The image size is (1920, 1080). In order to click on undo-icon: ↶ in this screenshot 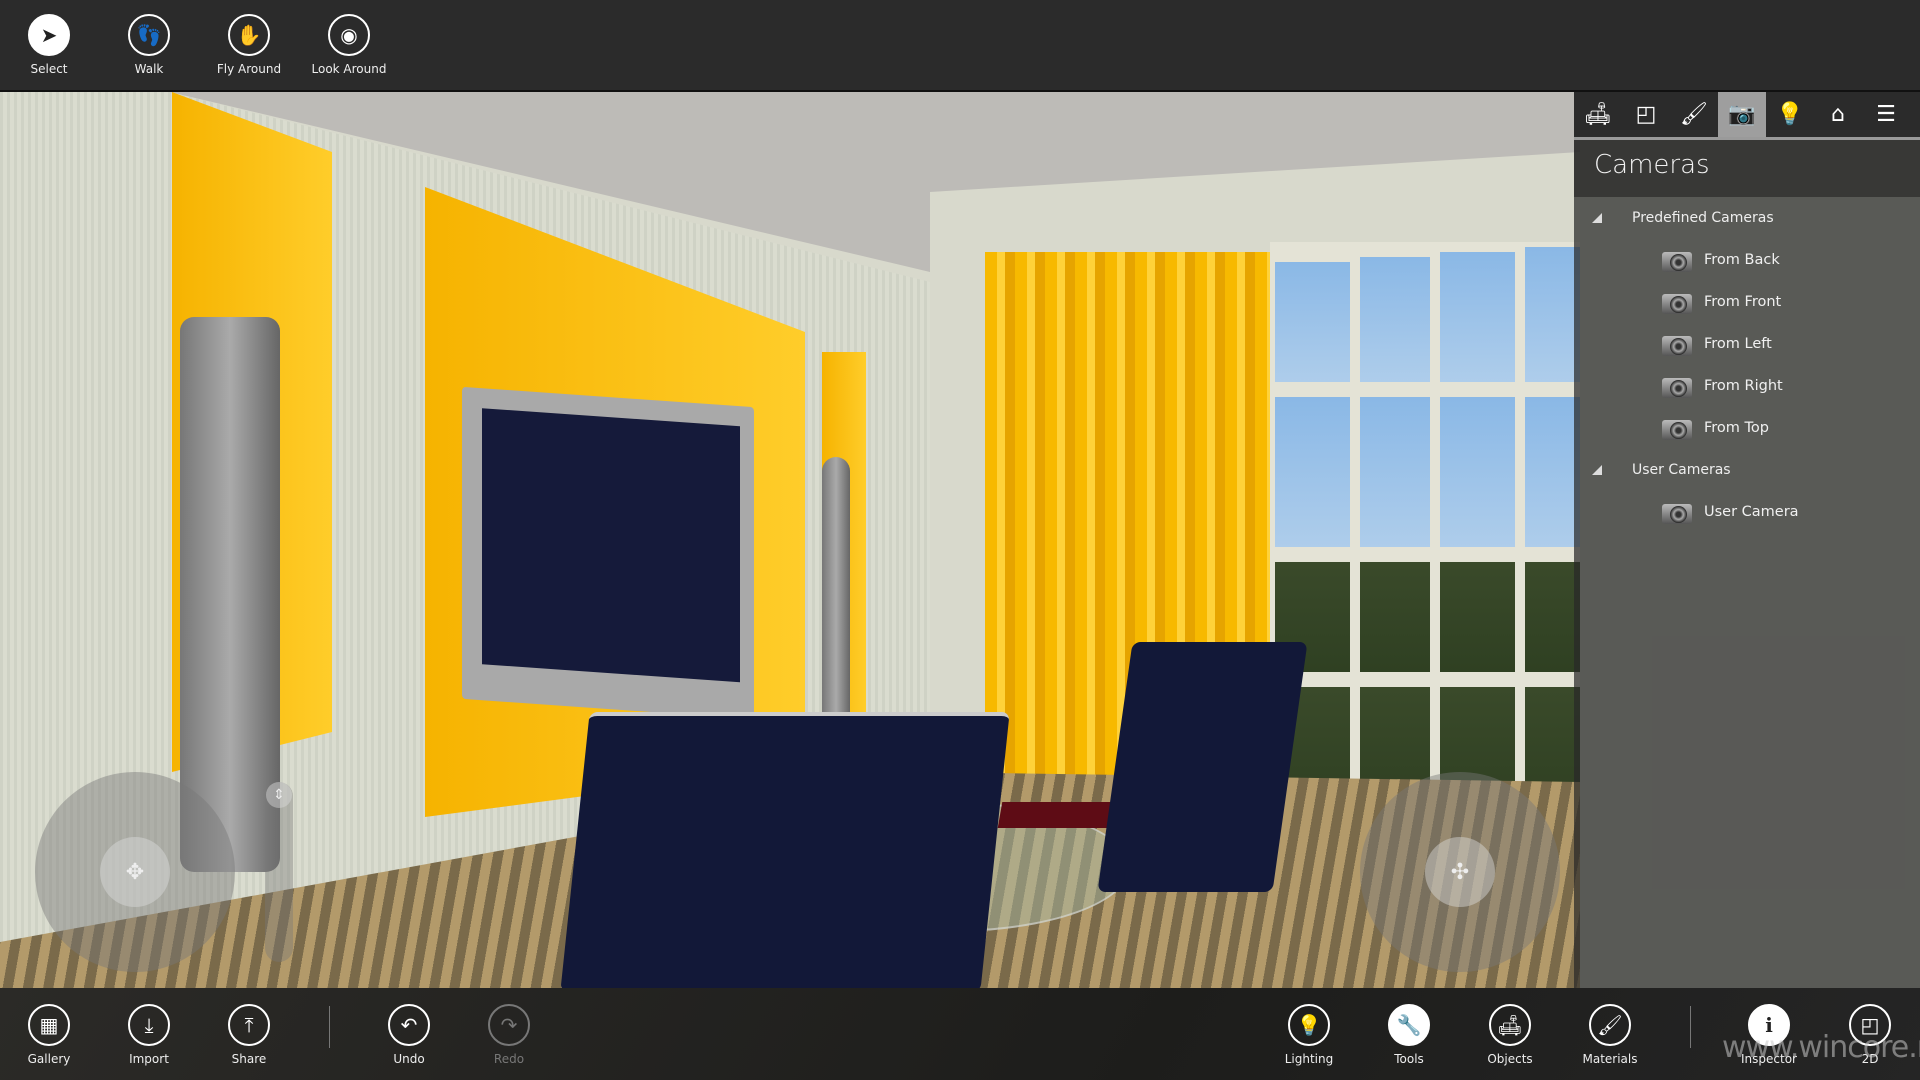, I will do `click(409, 1025)`.